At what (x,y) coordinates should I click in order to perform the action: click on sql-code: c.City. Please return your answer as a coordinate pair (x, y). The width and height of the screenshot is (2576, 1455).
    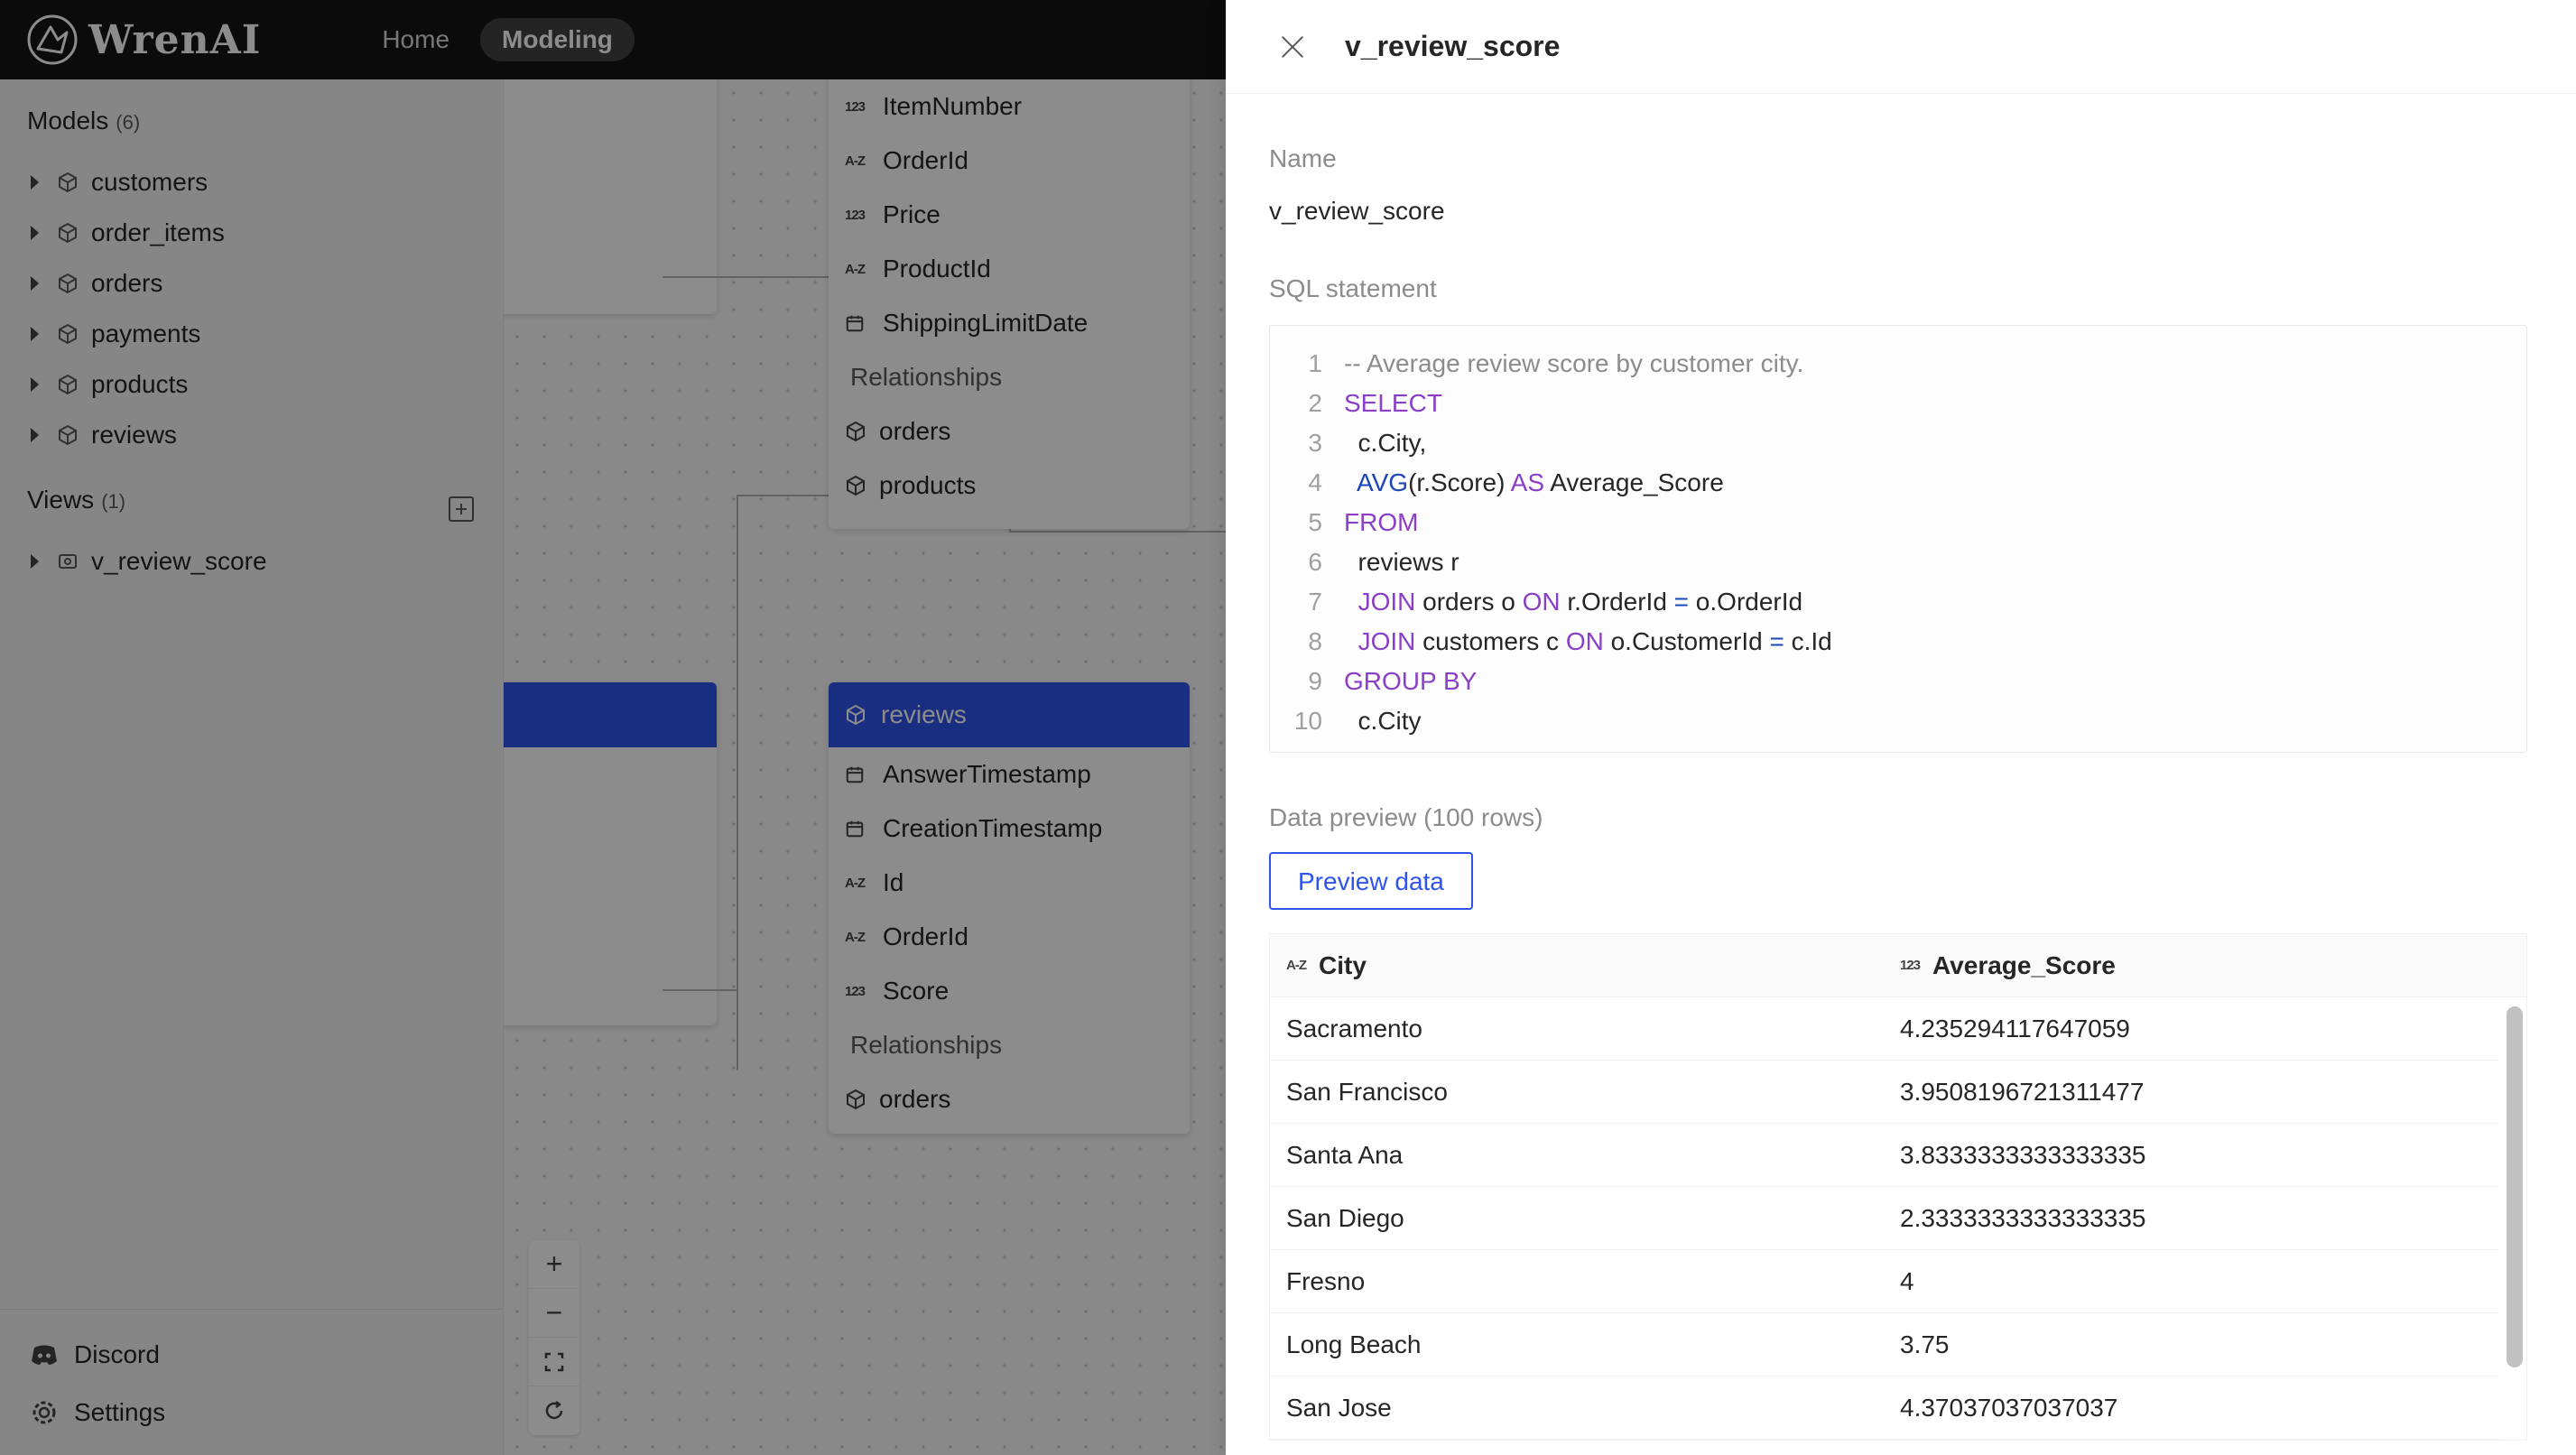
    Looking at the image, I should click on (1383, 721).